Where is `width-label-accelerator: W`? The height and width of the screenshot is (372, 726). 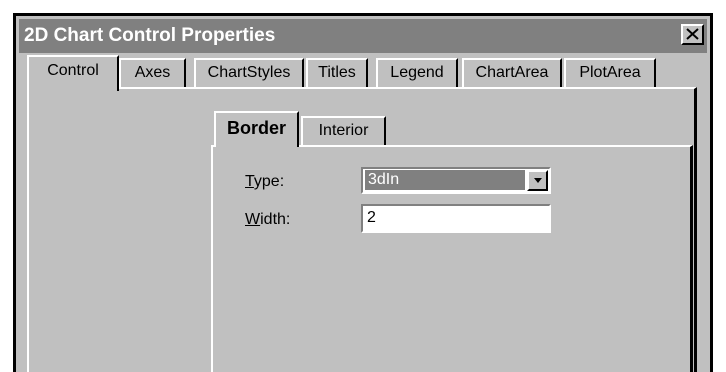
width-label-accelerator: W is located at coordinates (253, 219).